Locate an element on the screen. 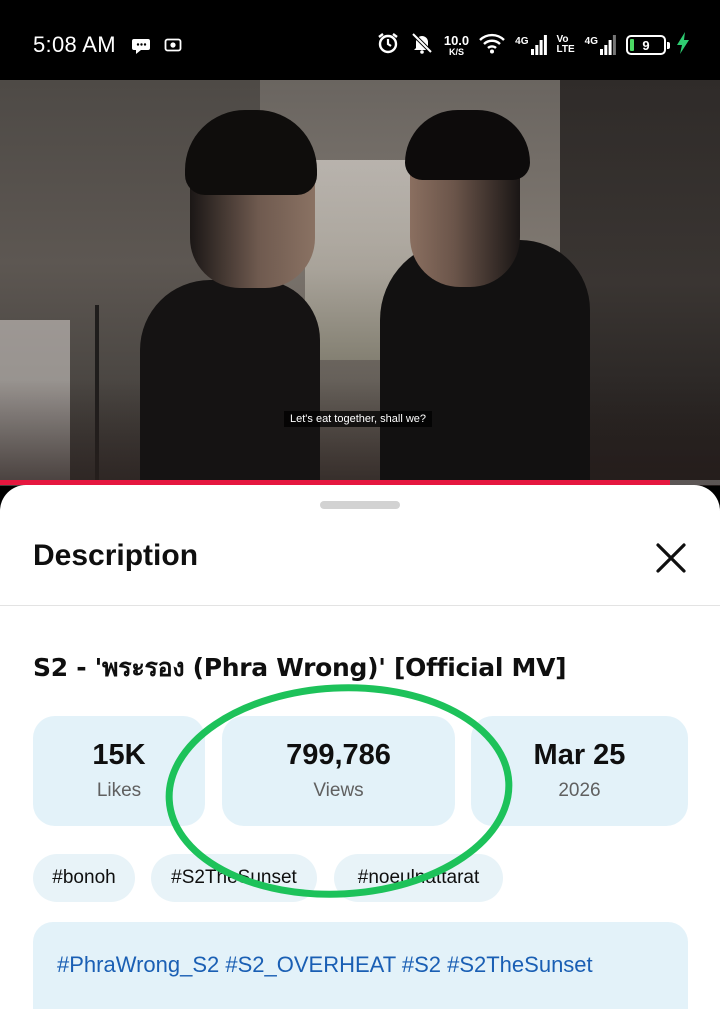 This screenshot has width=720, height=1009. network-speed: 10.0 K/S is located at coordinates (456, 45).